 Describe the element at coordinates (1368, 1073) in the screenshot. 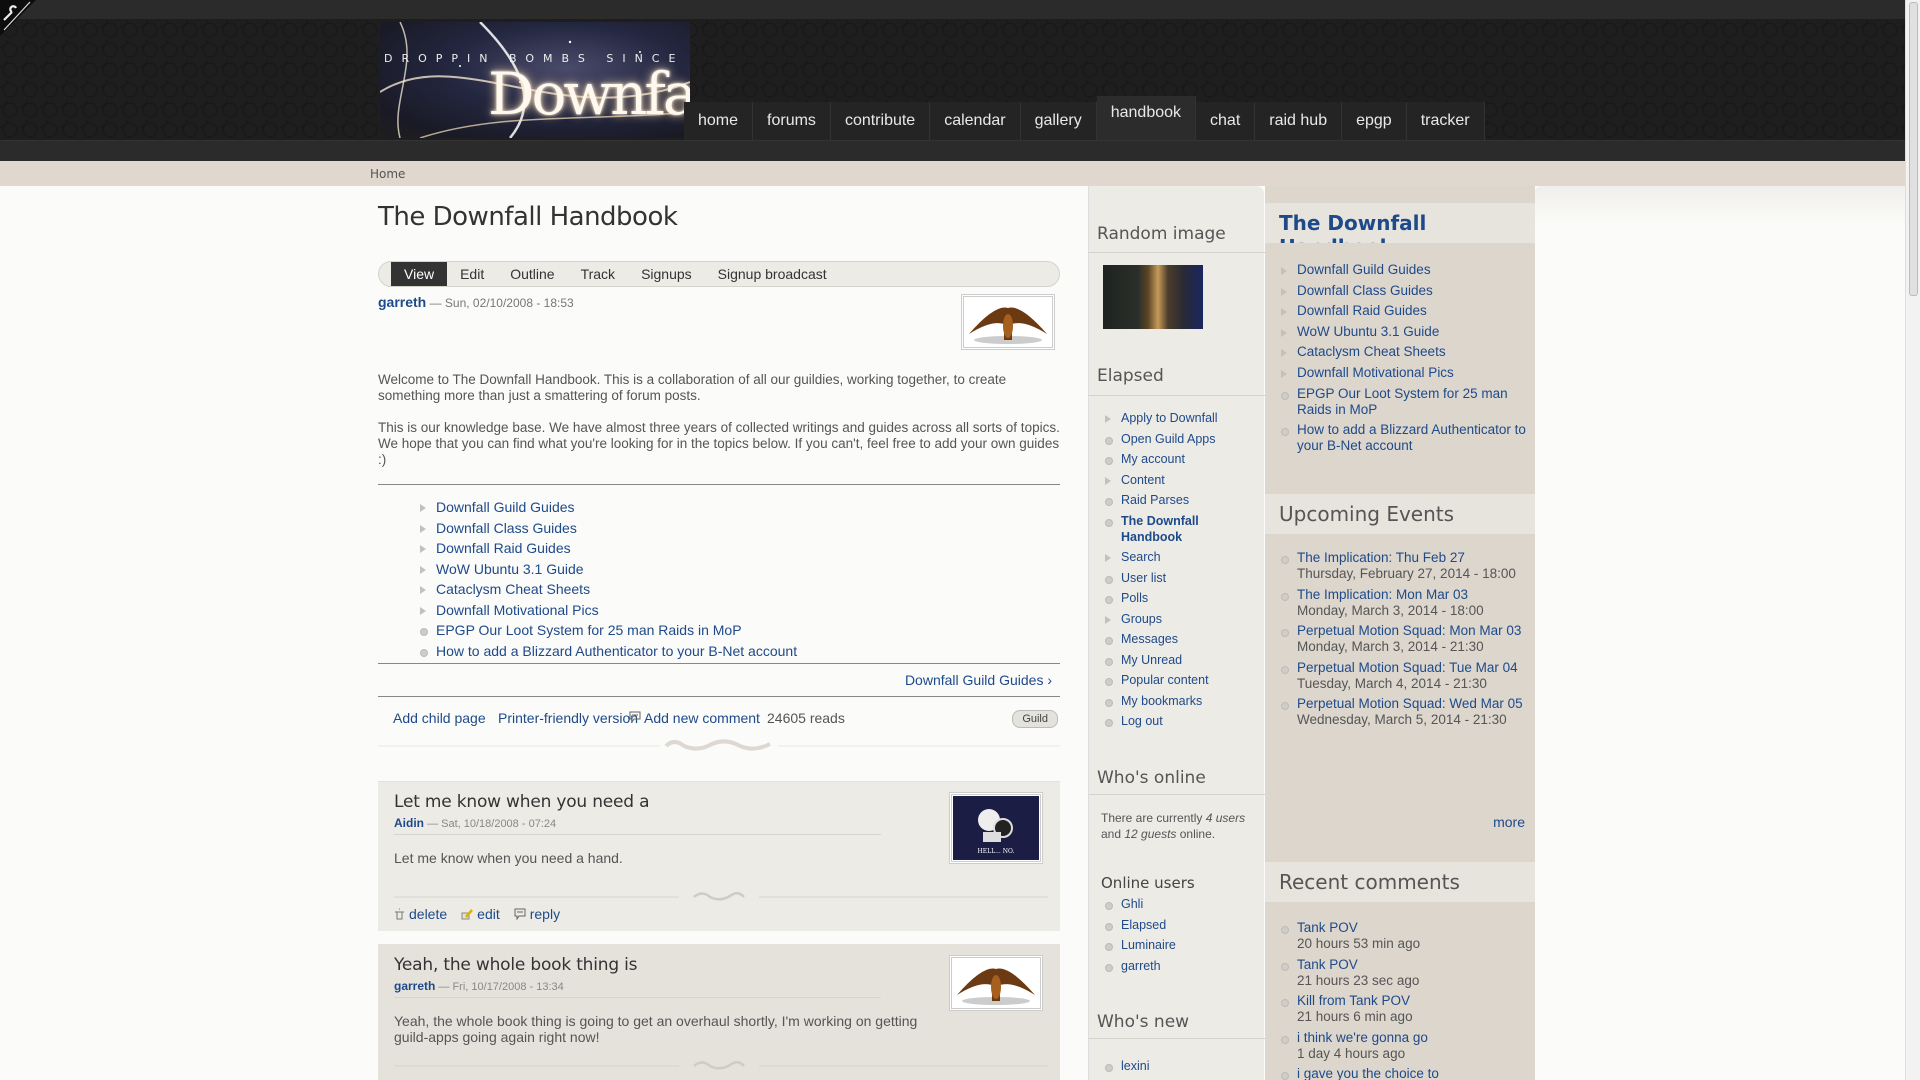

I see `recent-comment-link: i gave you the choice to` at that location.